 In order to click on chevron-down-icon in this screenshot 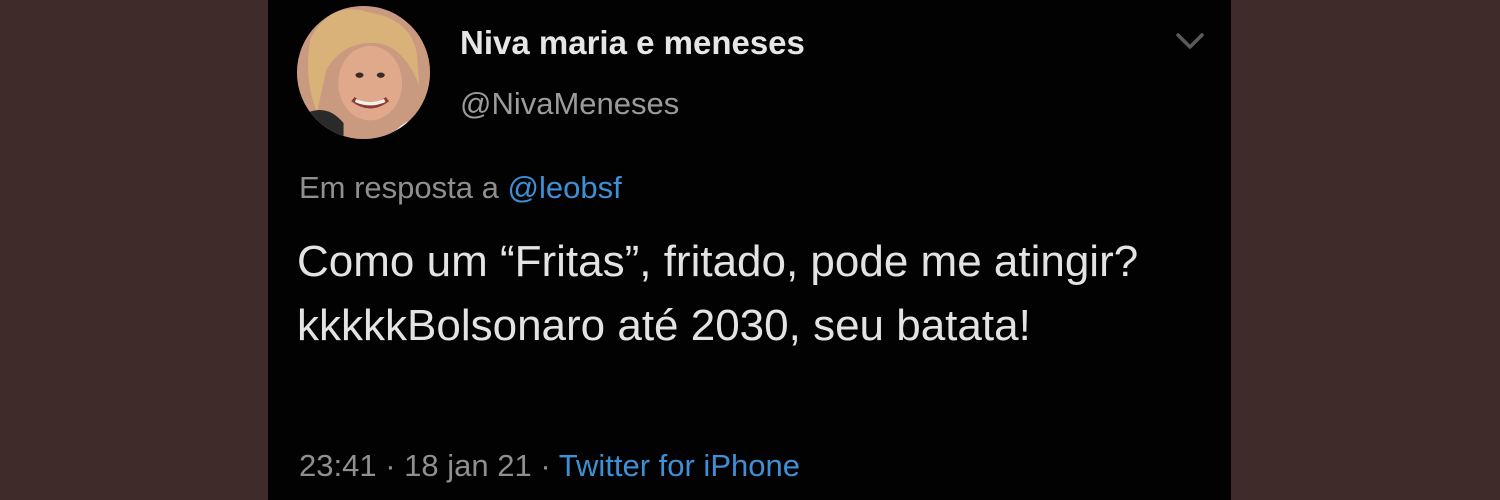, I will do `click(1190, 41)`.